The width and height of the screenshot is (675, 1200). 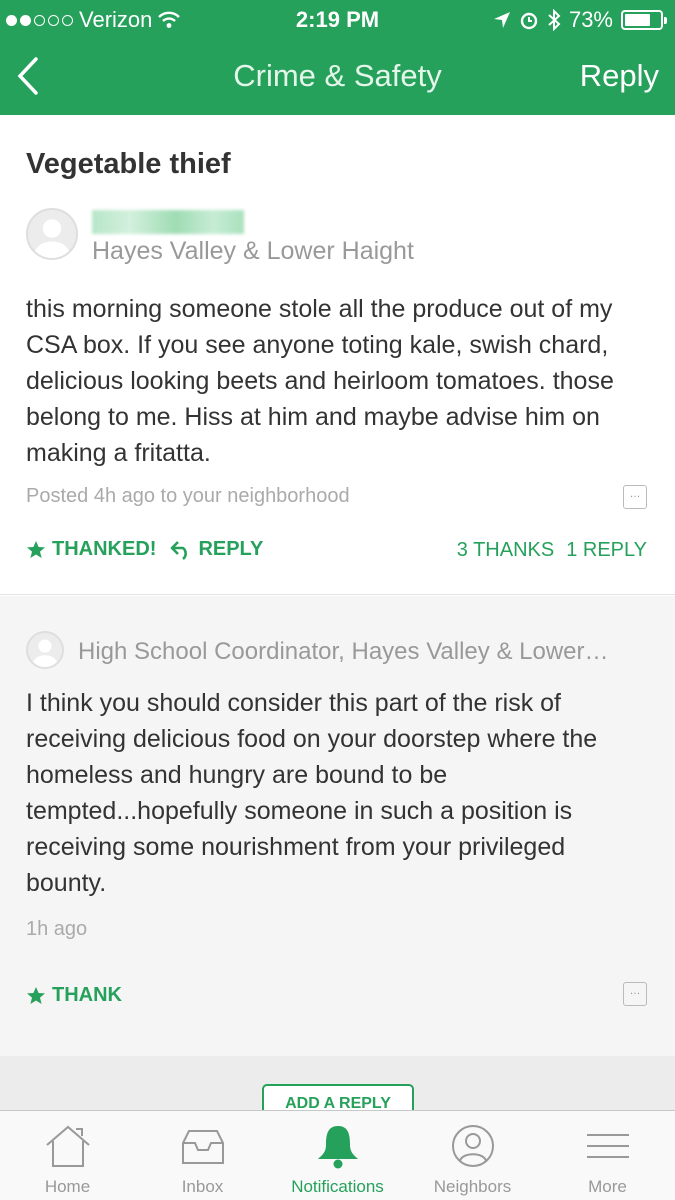 I want to click on tab-bar: Home Inbox Notifications Neighbors More, so click(x=337, y=1155).